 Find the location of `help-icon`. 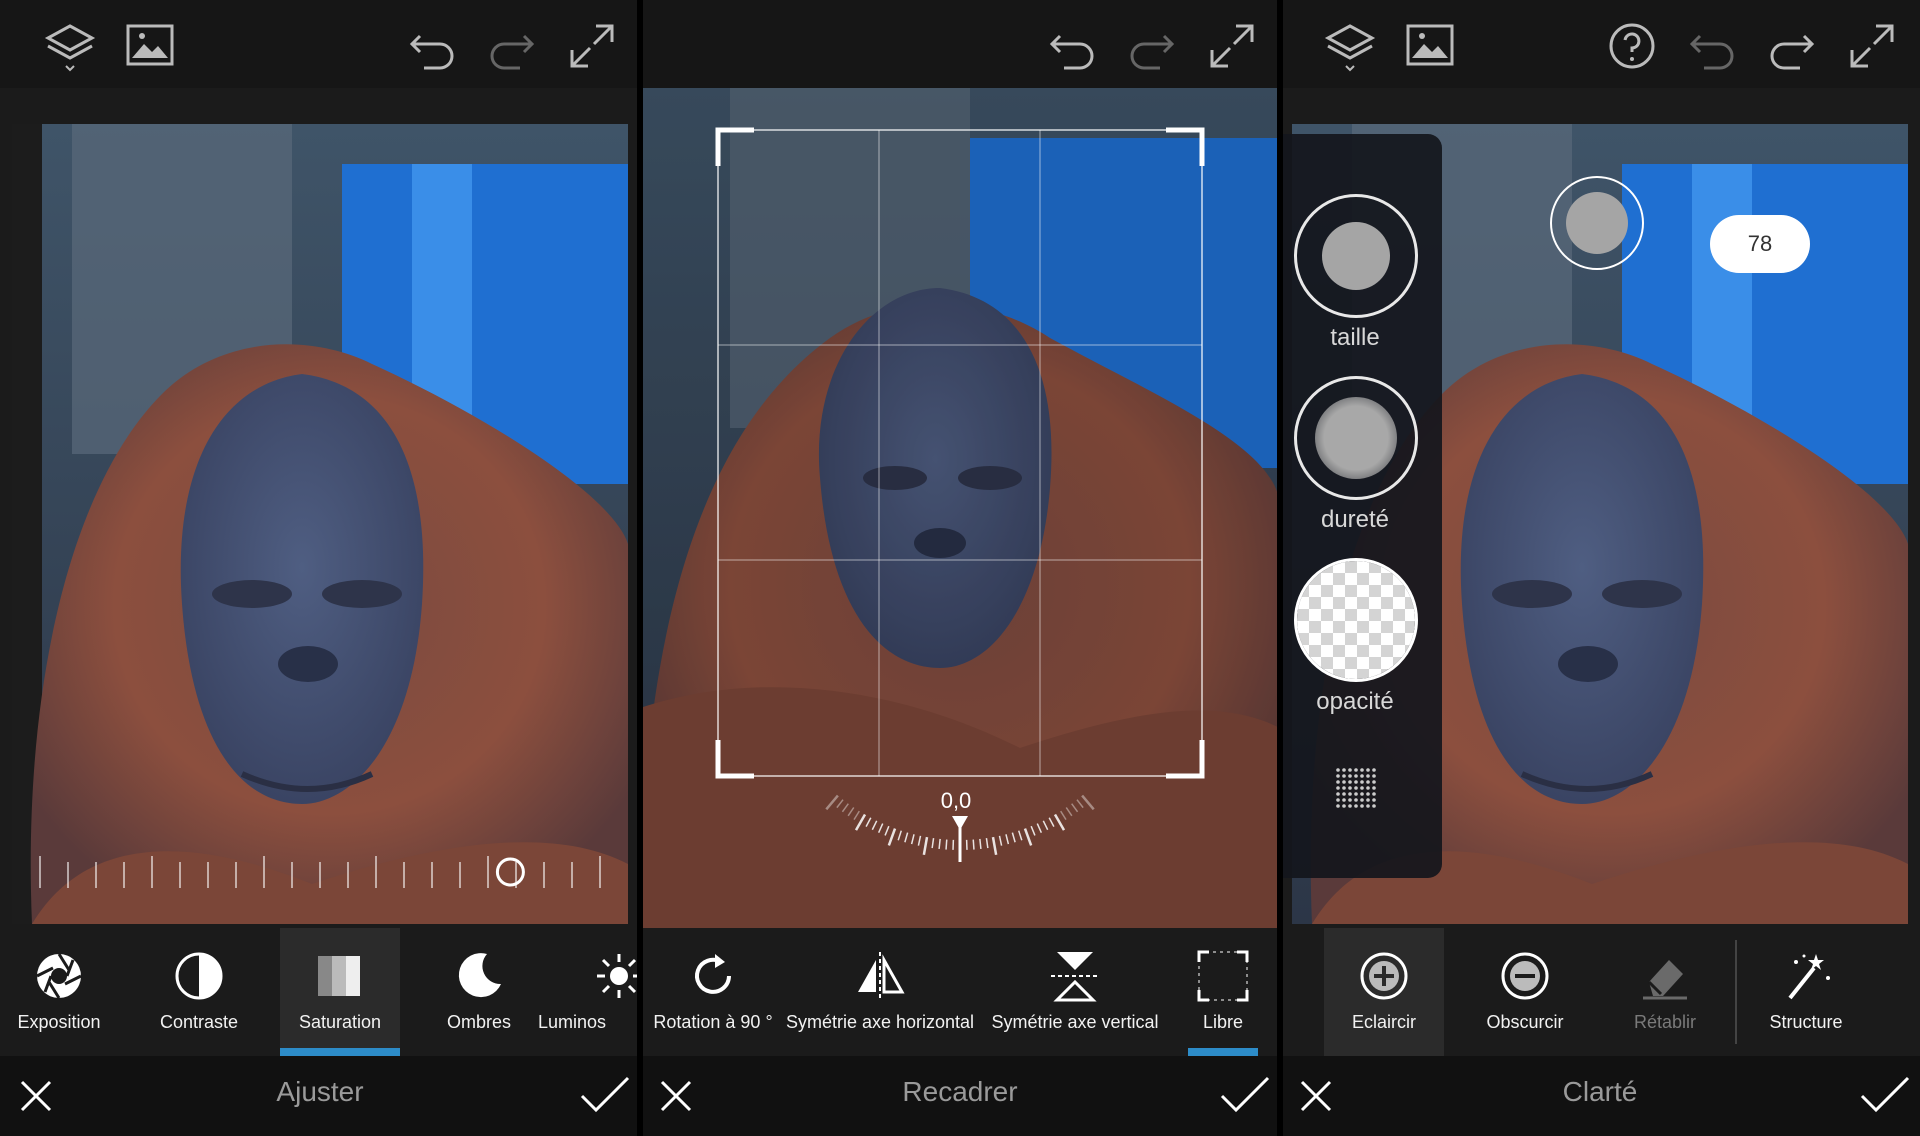

help-icon is located at coordinates (1632, 46).